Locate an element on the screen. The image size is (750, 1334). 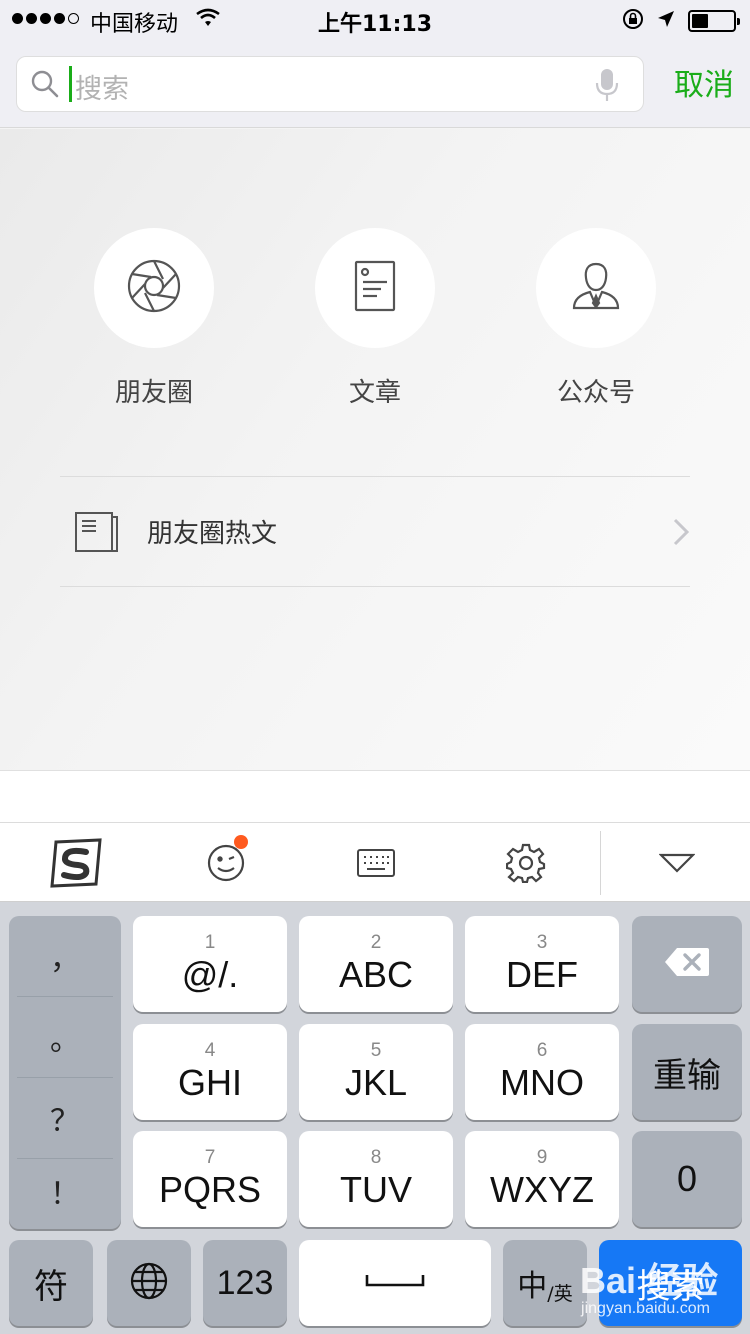
toolbar-divider is located at coordinates (600, 863).